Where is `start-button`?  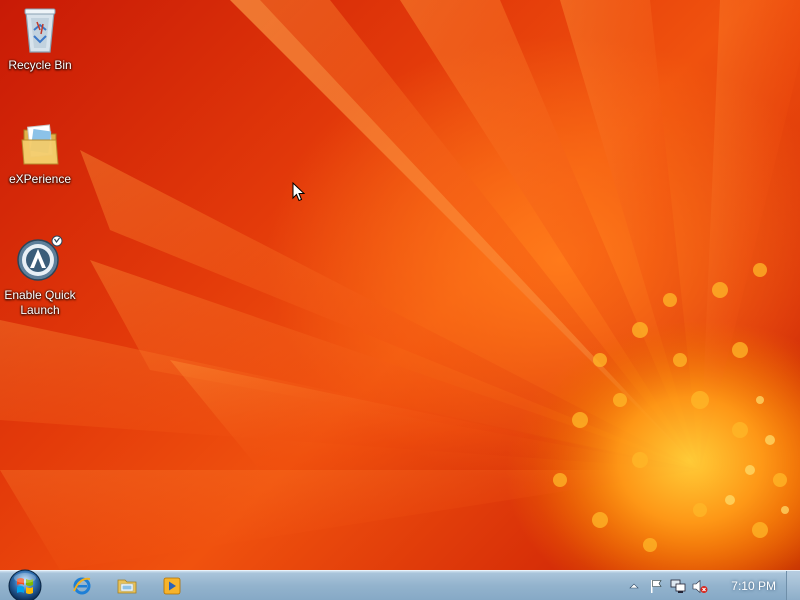
start-button is located at coordinates (25, 584).